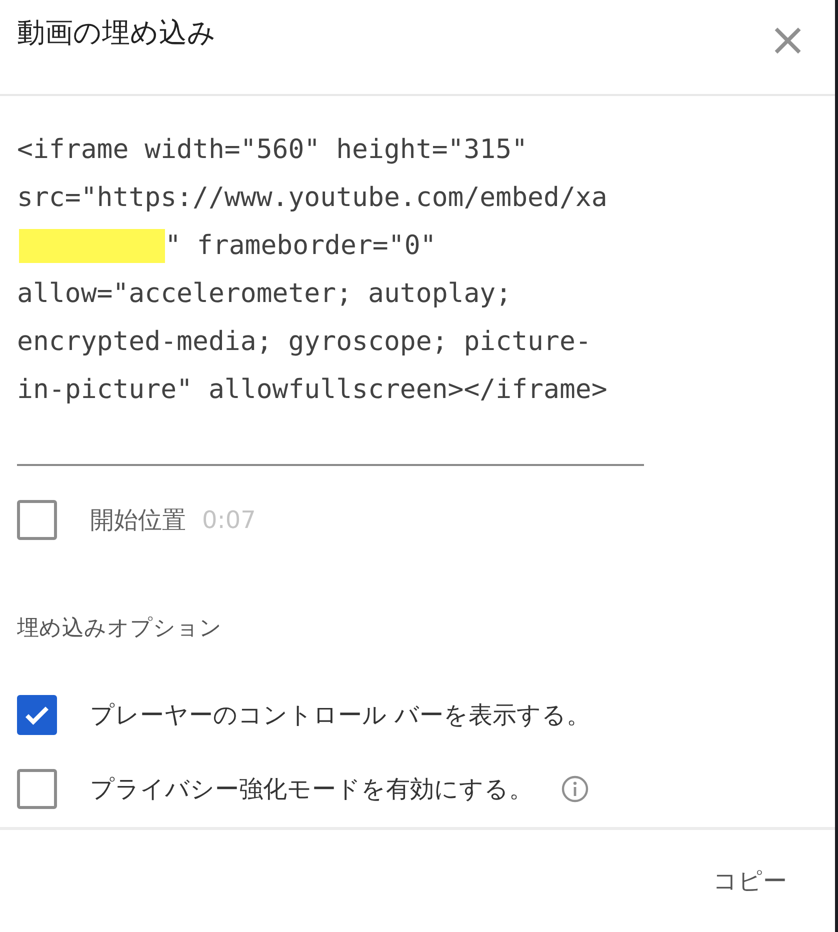 The width and height of the screenshot is (838, 932). I want to click on start-label: 開始位置, so click(138, 520).